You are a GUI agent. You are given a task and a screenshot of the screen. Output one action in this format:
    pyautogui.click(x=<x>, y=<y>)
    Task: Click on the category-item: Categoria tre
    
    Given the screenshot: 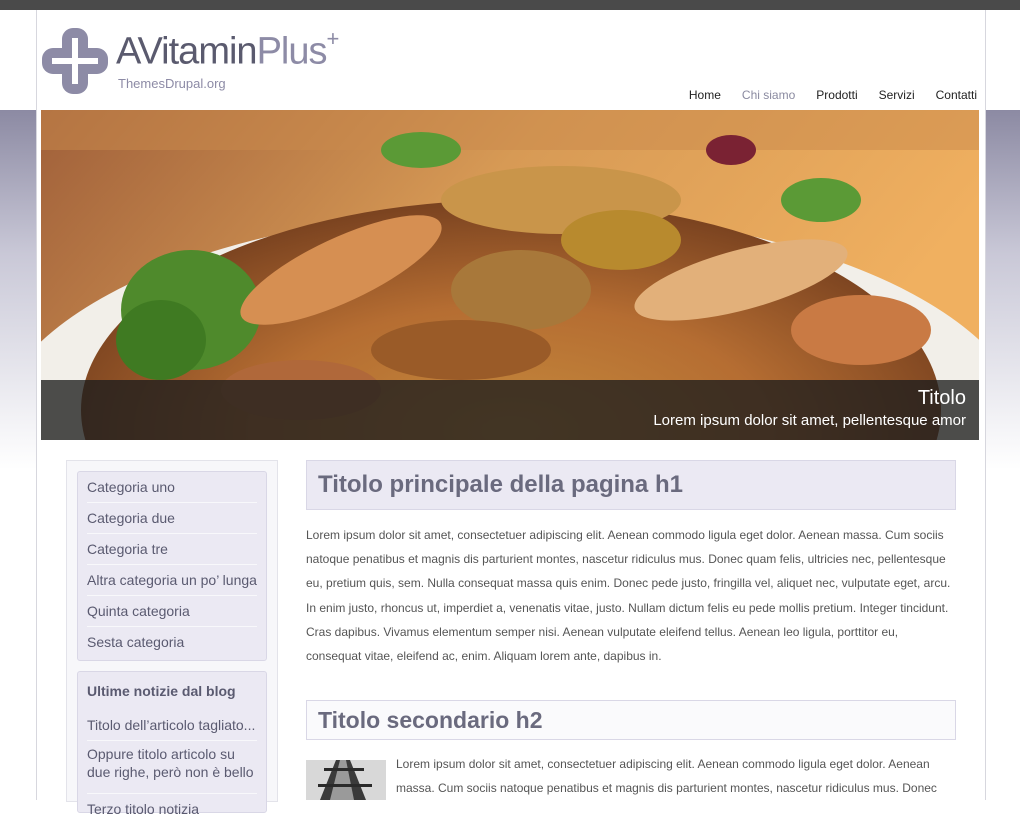 What is the action you would take?
    pyautogui.click(x=172, y=549)
    